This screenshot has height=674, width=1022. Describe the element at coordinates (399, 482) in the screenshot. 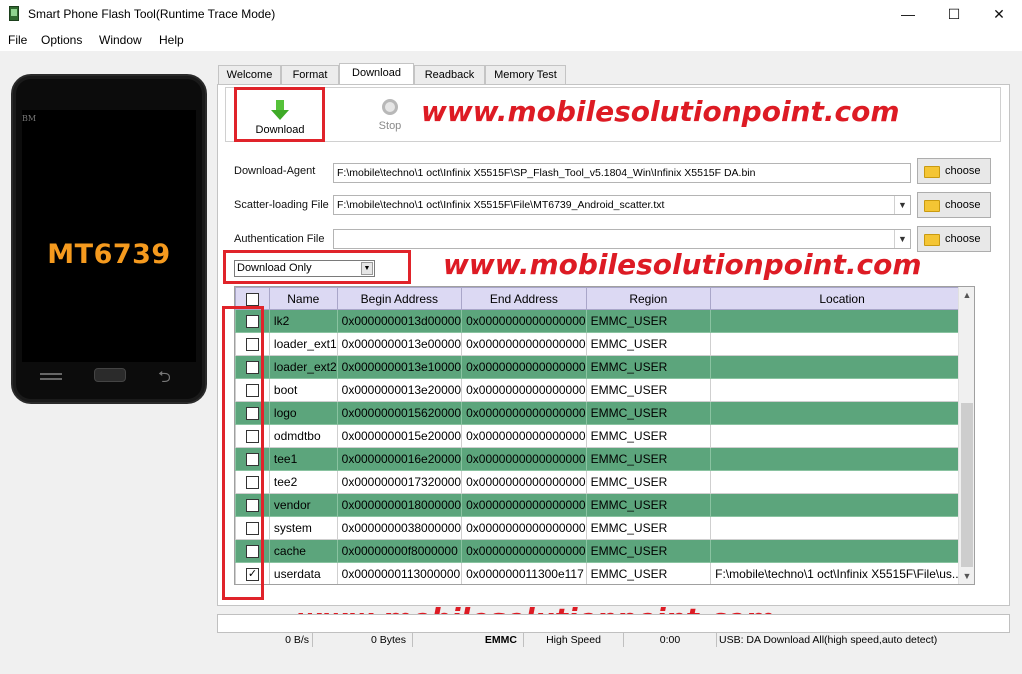

I see `cell-begin-address: 0x0000000017320000` at that location.